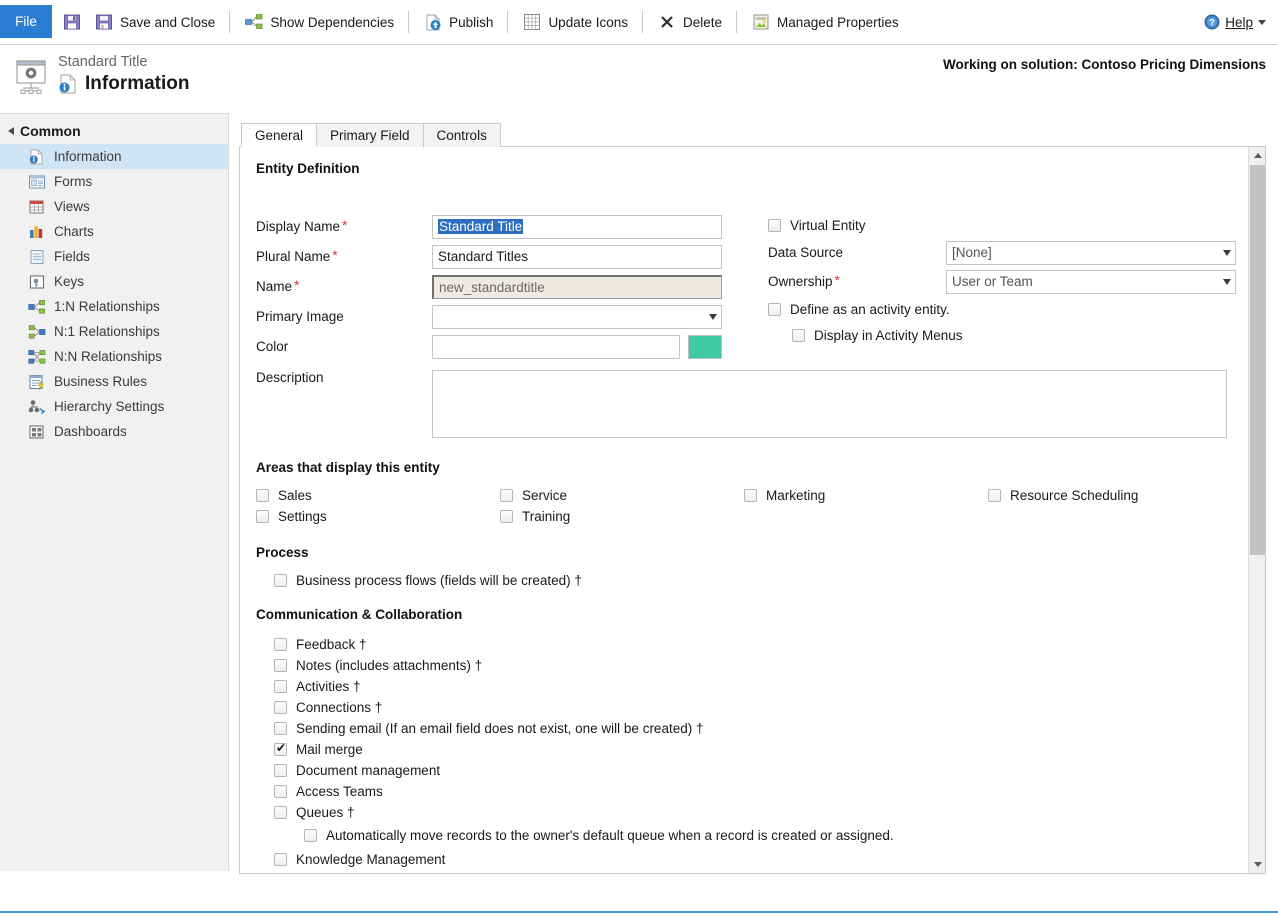  I want to click on managed-properties-button: Managed Properties, so click(825, 22).